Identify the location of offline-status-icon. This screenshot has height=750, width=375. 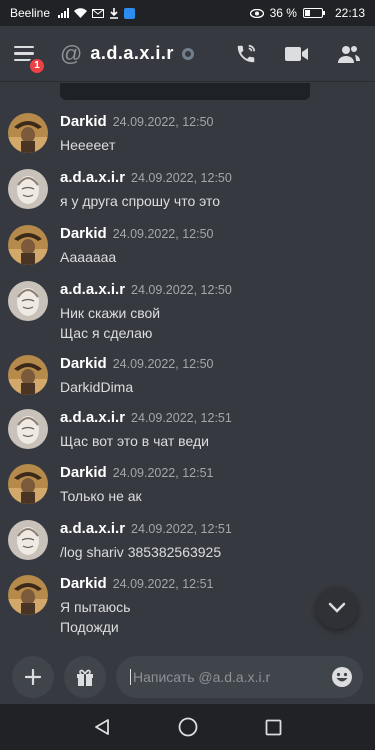
(187, 53).